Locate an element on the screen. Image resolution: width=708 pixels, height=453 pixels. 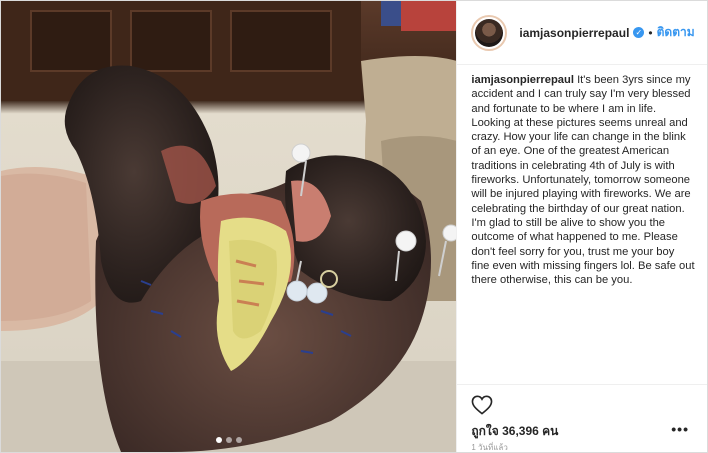
post-header: iamjasonpierrepaul ✓ • ติดตาม is located at coordinates (582, 33).